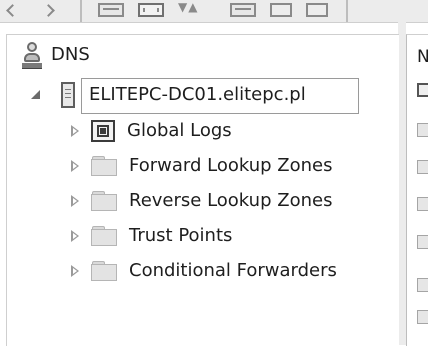 The width and height of the screenshot is (428, 346). I want to click on tree-node-label: ELITEPC-DC01.elitepc.pl, so click(197, 94).